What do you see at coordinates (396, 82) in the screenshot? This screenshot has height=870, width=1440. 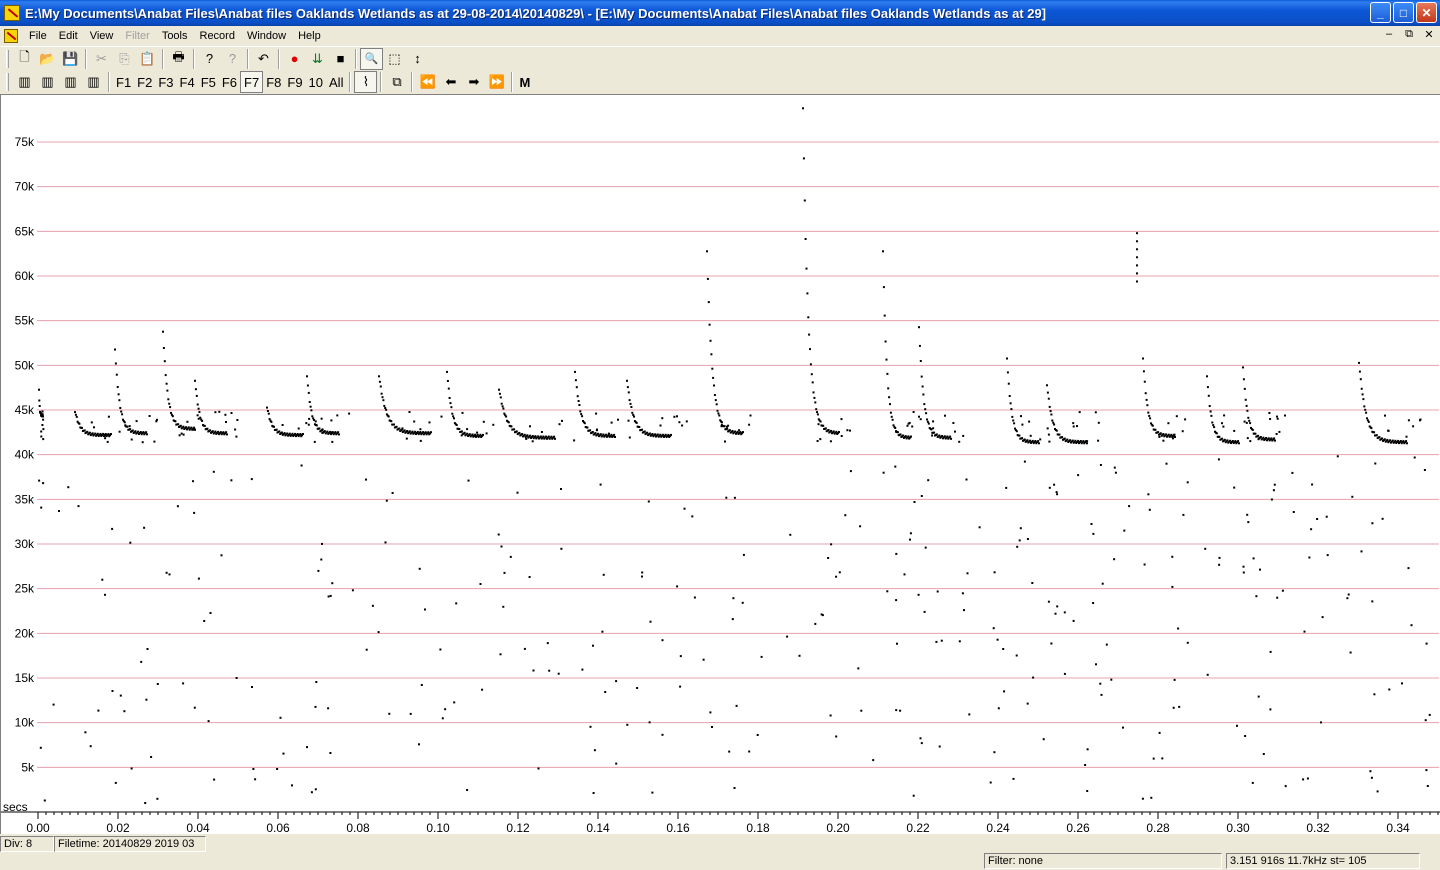 I see `overlay-icon: ⧉` at bounding box center [396, 82].